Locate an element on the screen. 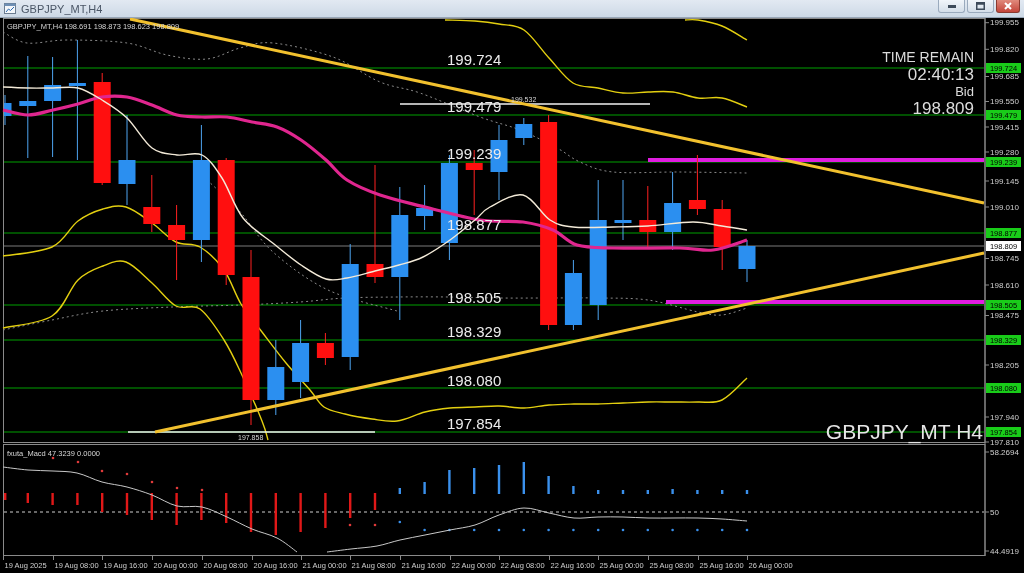 Image resolution: width=1024 pixels, height=573 pixels. price-label: 197.810 is located at coordinates (1004, 442).